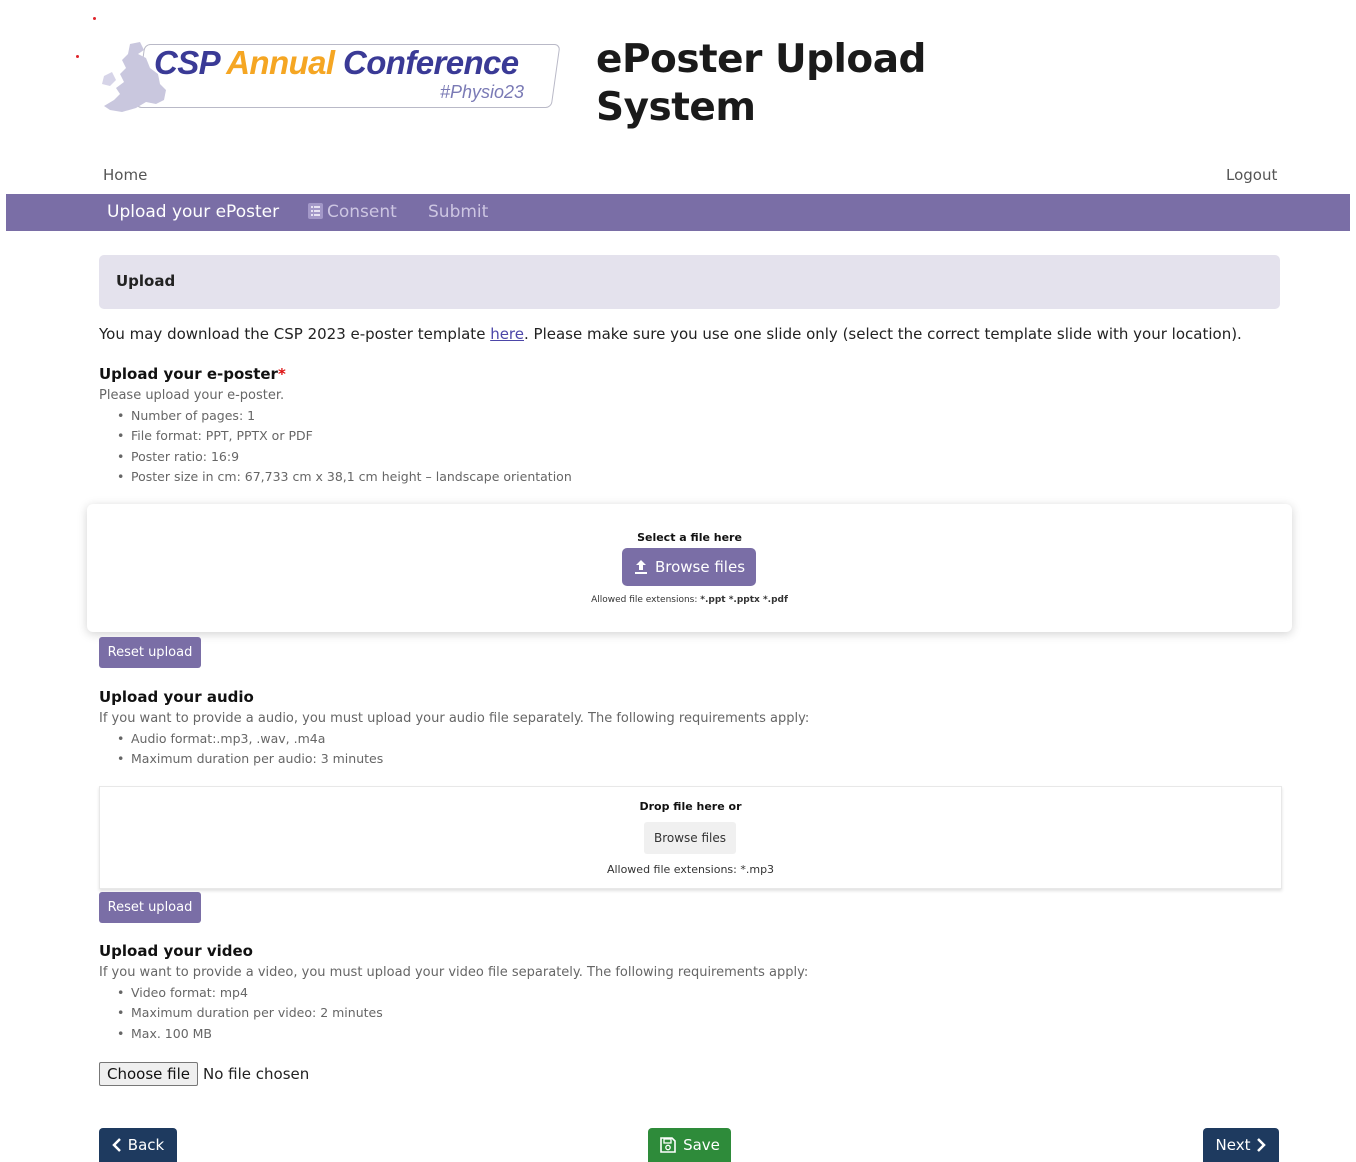  I want to click on conference-logo: CSP Annual Conference #Physio23, so click(330, 76).